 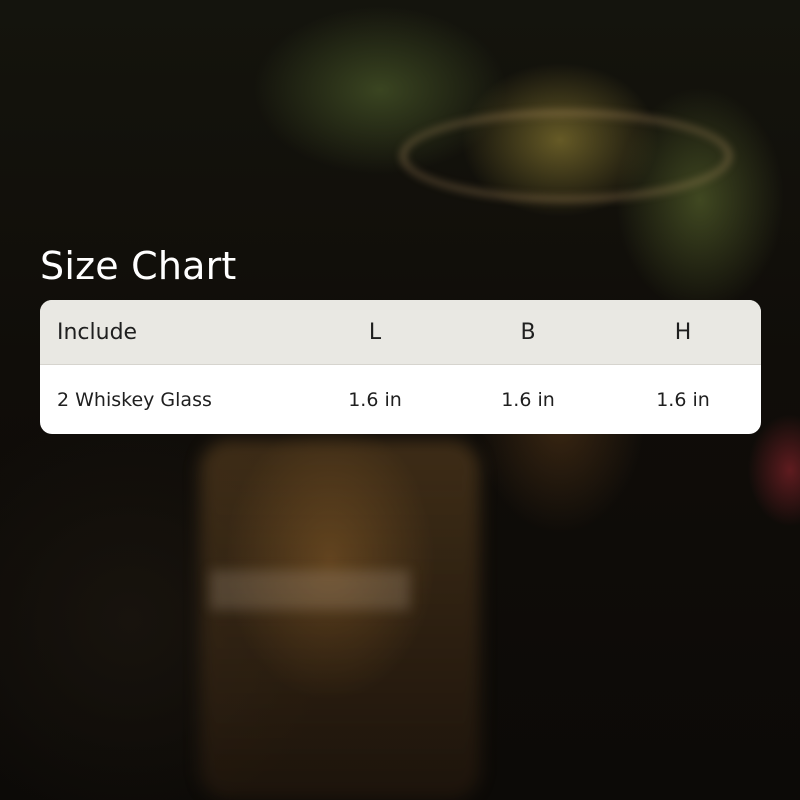 What do you see at coordinates (134, 399) in the screenshot?
I see `cell-include: 2 Whiskey Glass` at bounding box center [134, 399].